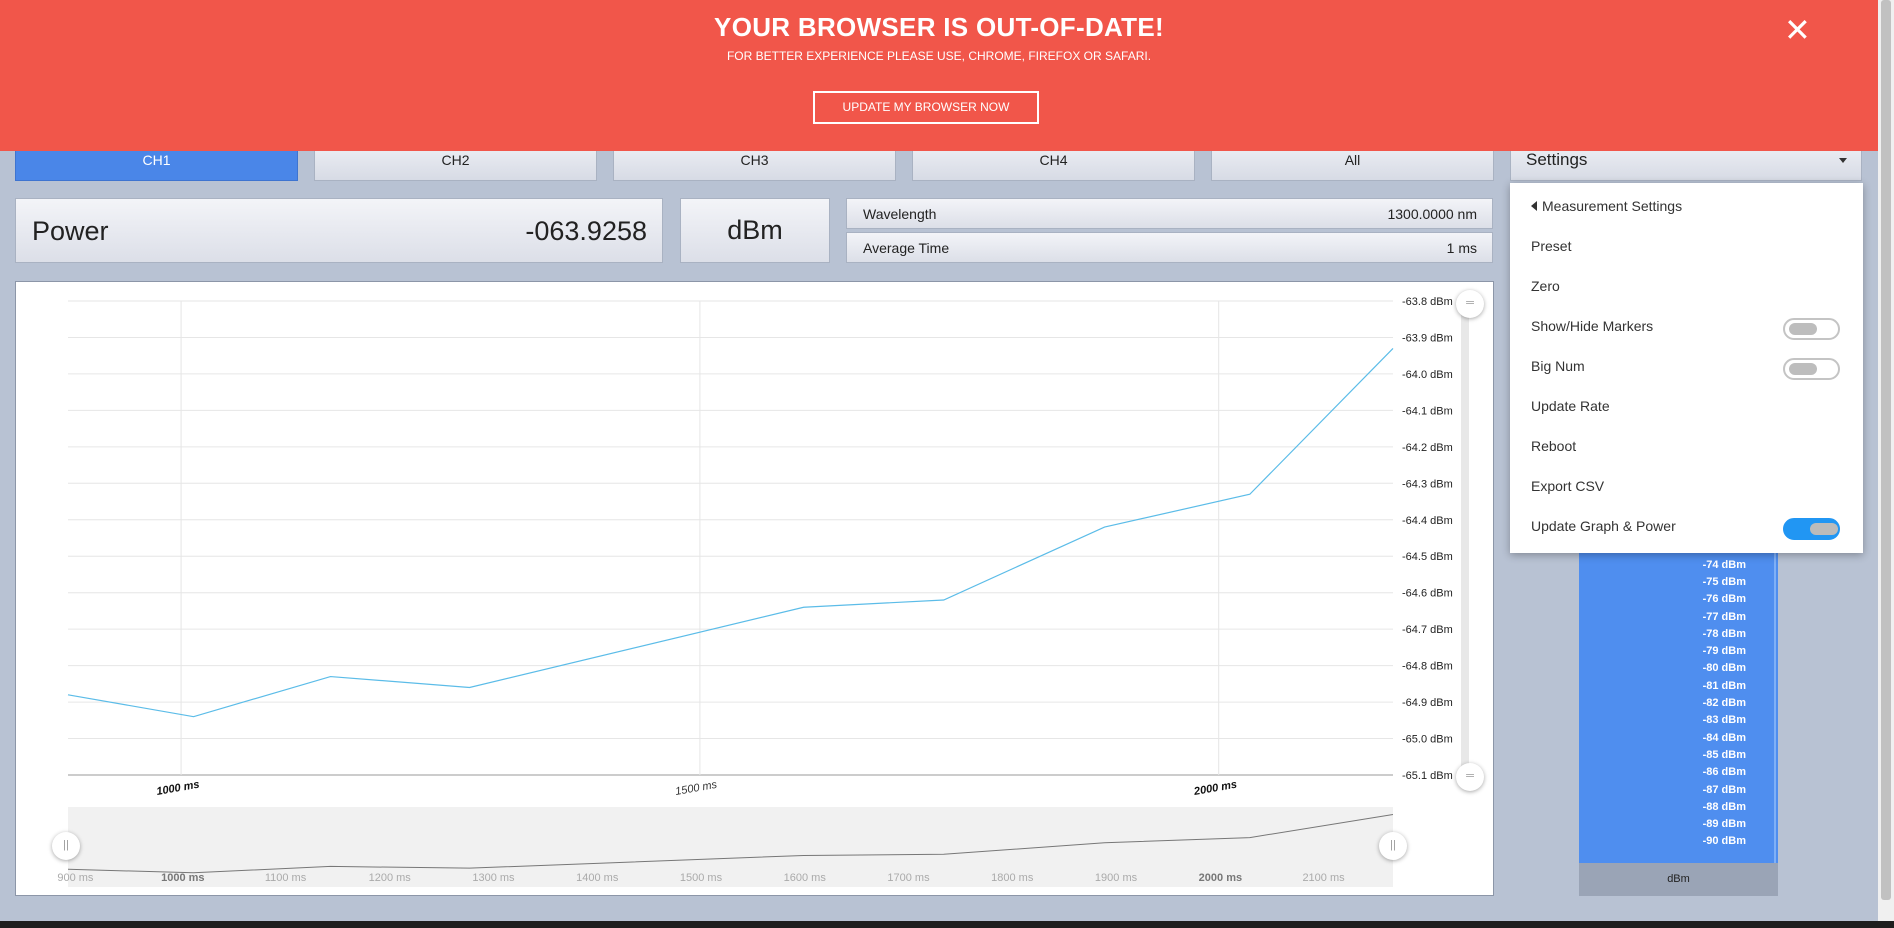 This screenshot has width=1894, height=928. What do you see at coordinates (1724, 581) in the screenshot?
I see `meter-tick-label: -75 dBm` at bounding box center [1724, 581].